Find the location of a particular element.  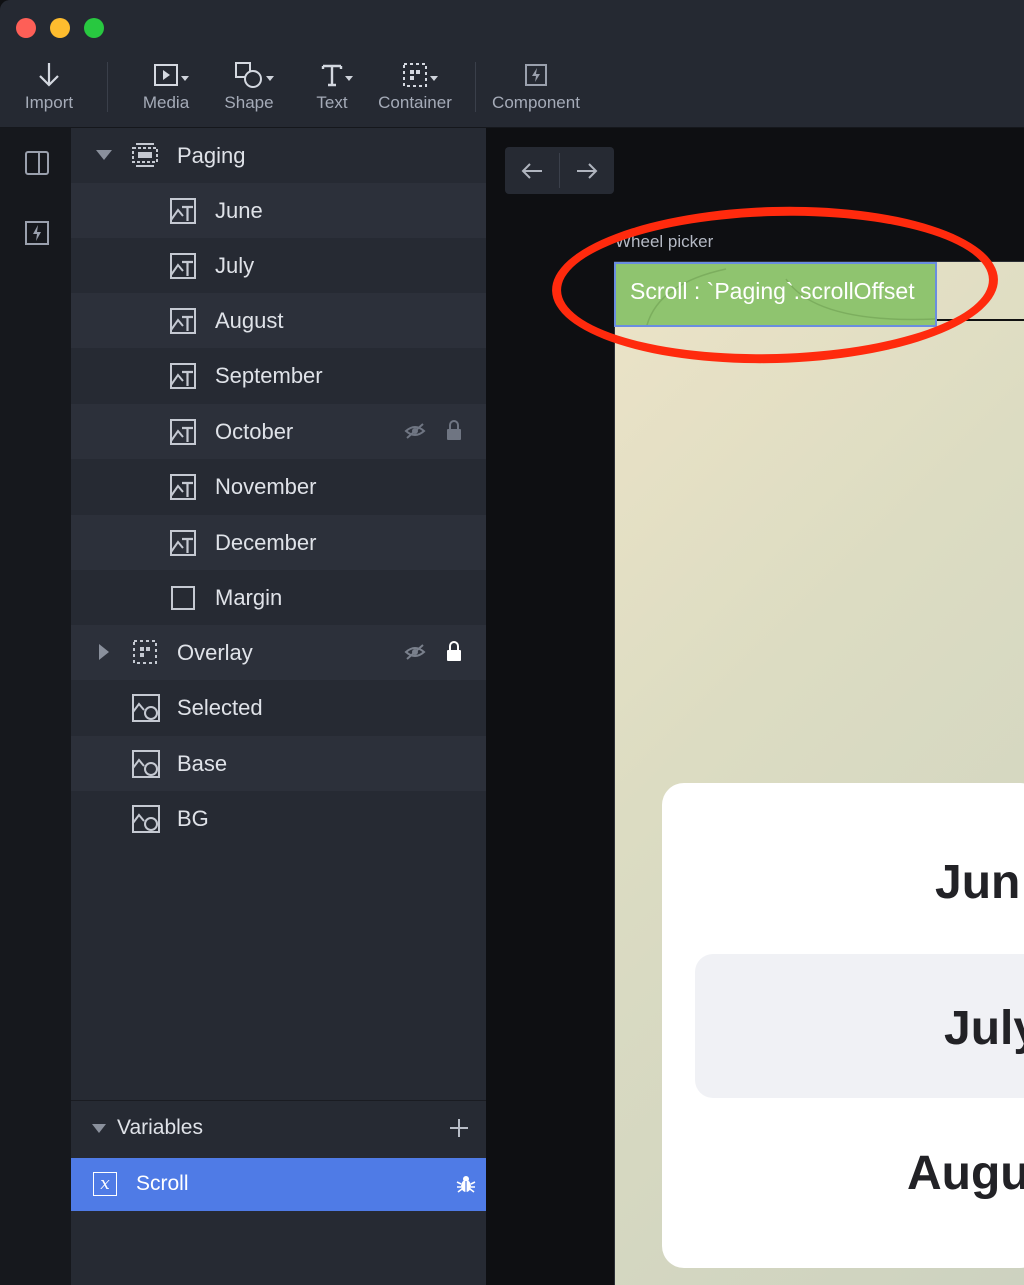

layer-row-november: November is located at coordinates (278, 486).